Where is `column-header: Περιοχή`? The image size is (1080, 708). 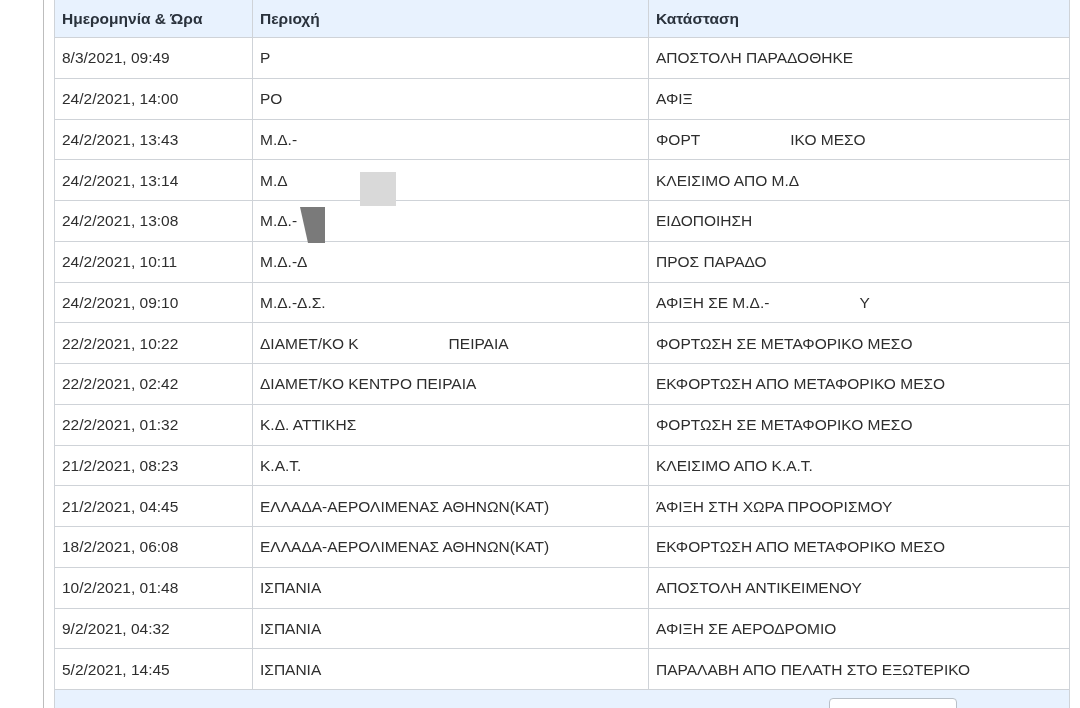 column-header: Περιοχή is located at coordinates (290, 18).